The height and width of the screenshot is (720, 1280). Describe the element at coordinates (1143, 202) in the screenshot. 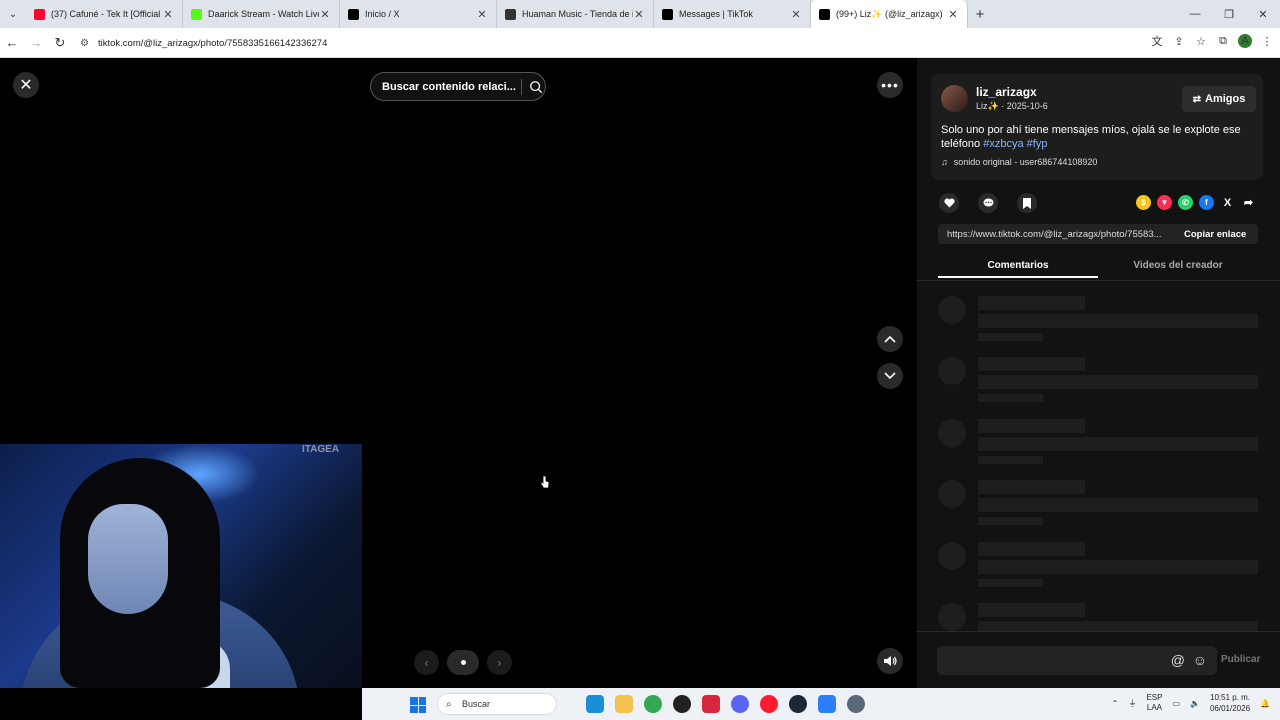

I see `coin-share-icon: $` at that location.